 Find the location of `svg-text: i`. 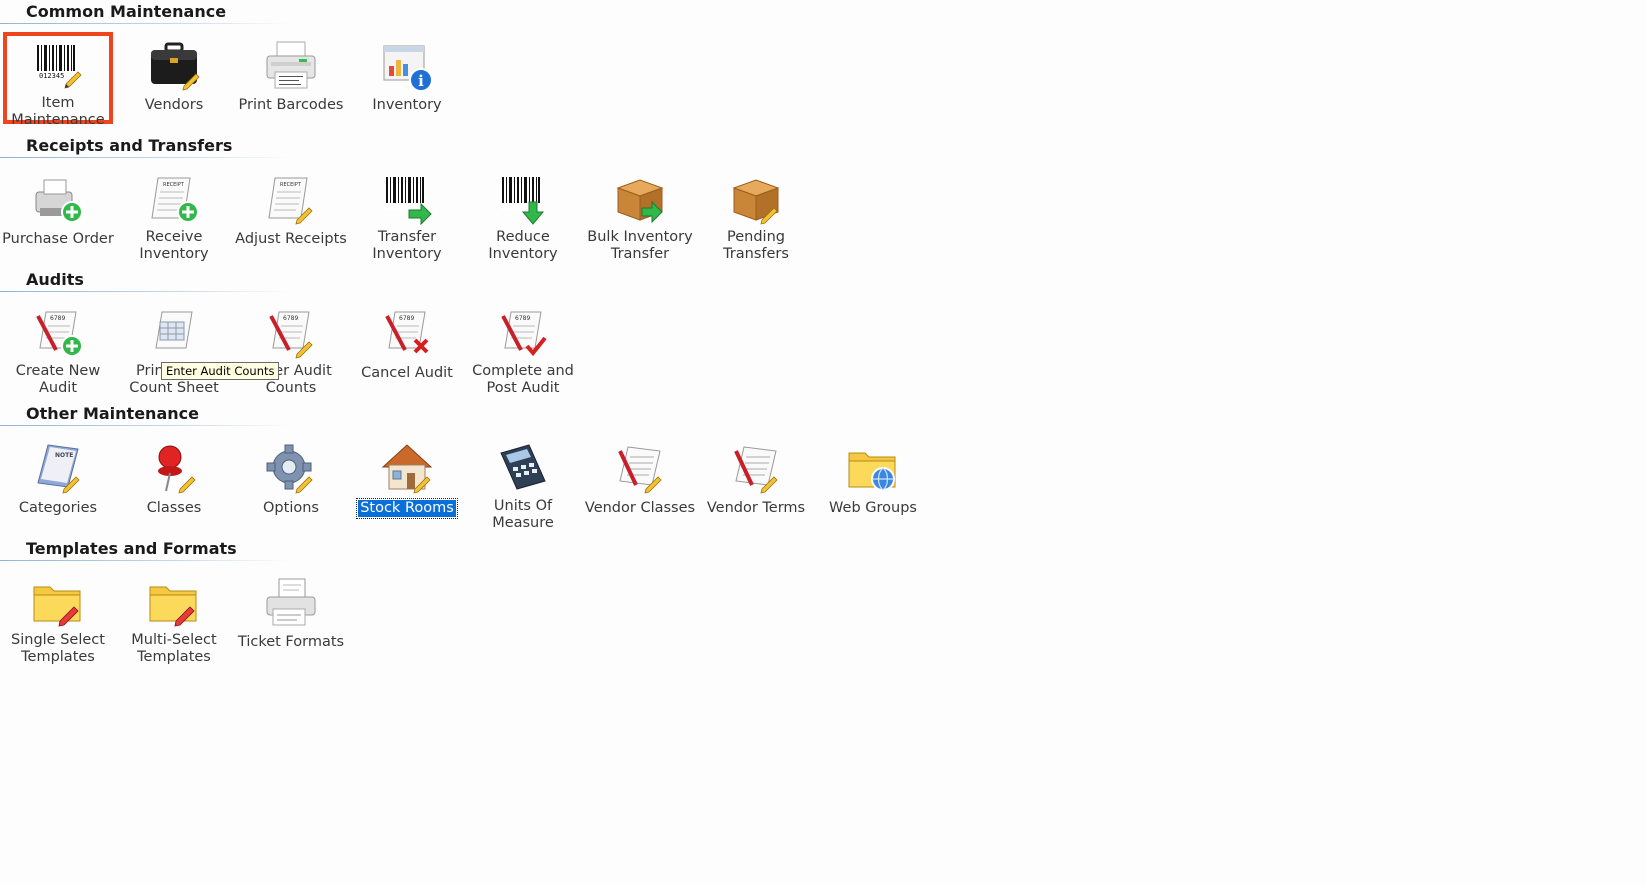

svg-text: i is located at coordinates (421, 81).